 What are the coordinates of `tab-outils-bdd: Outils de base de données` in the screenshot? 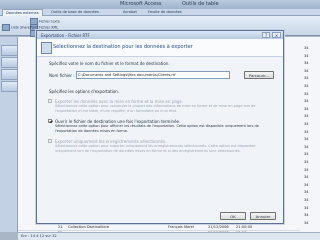 It's located at (75, 12).